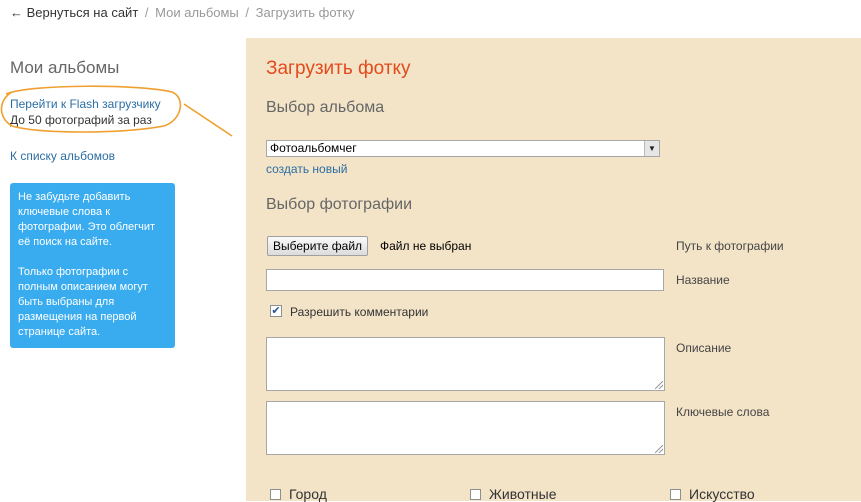 The width and height of the screenshot is (861, 502). What do you see at coordinates (722, 494) in the screenshot?
I see `category-label: Искусство` at bounding box center [722, 494].